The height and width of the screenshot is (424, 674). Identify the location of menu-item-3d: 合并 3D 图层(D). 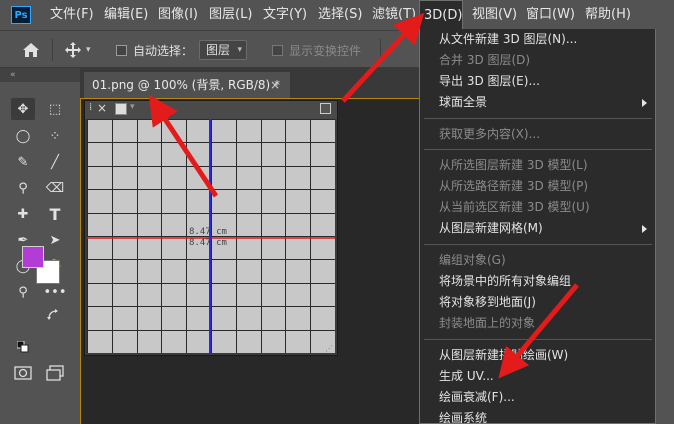
(485, 60).